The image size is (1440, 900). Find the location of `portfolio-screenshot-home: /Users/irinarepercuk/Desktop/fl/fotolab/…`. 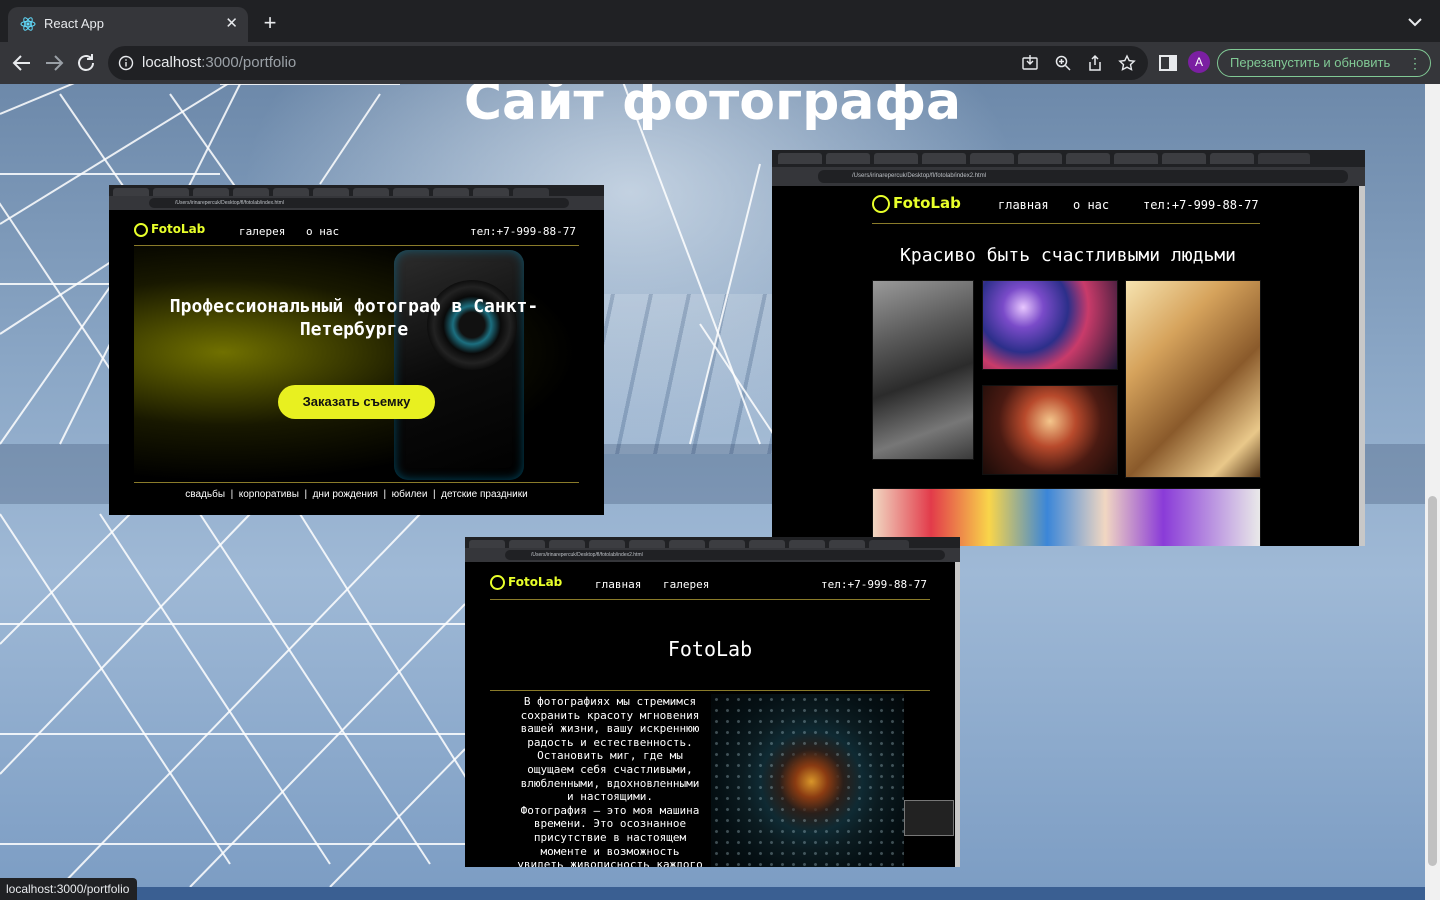

portfolio-screenshot-home: /Users/irinarepercuk/Desktop/fl/fotolab/… is located at coordinates (356, 350).